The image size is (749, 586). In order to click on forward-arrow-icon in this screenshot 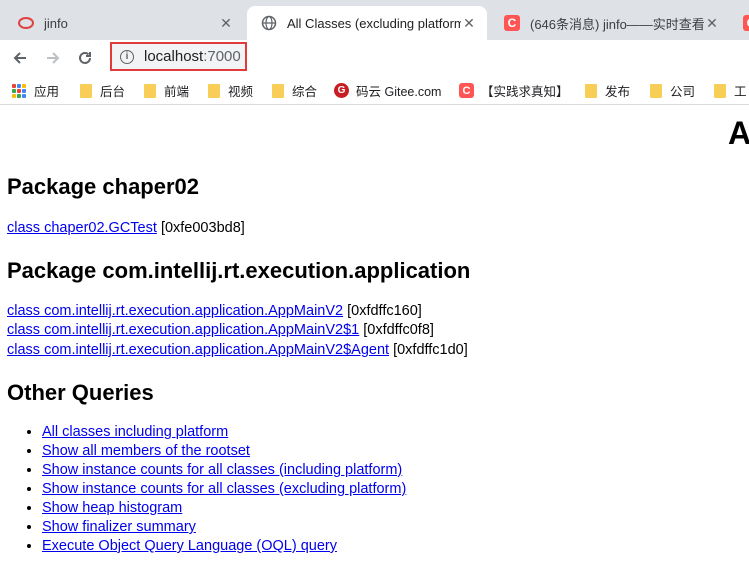, I will do `click(53, 58)`.